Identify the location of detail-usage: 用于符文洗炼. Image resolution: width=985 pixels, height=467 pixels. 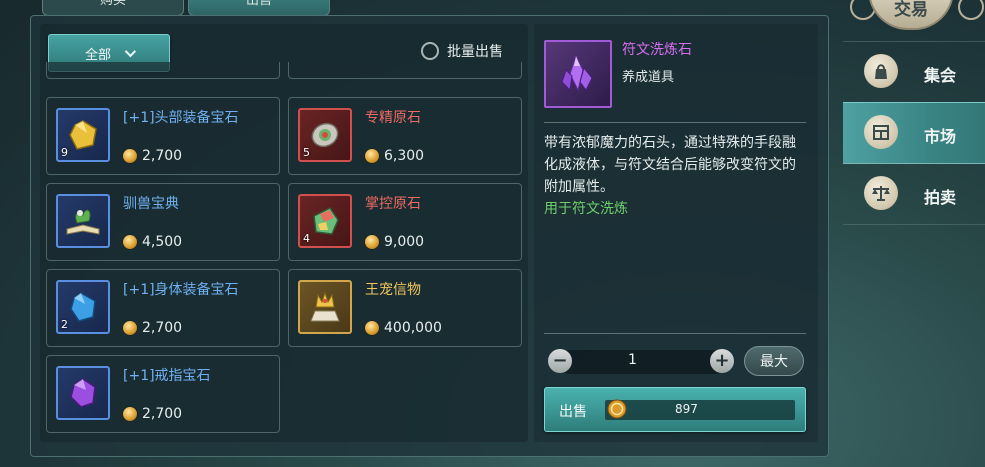
(586, 209).